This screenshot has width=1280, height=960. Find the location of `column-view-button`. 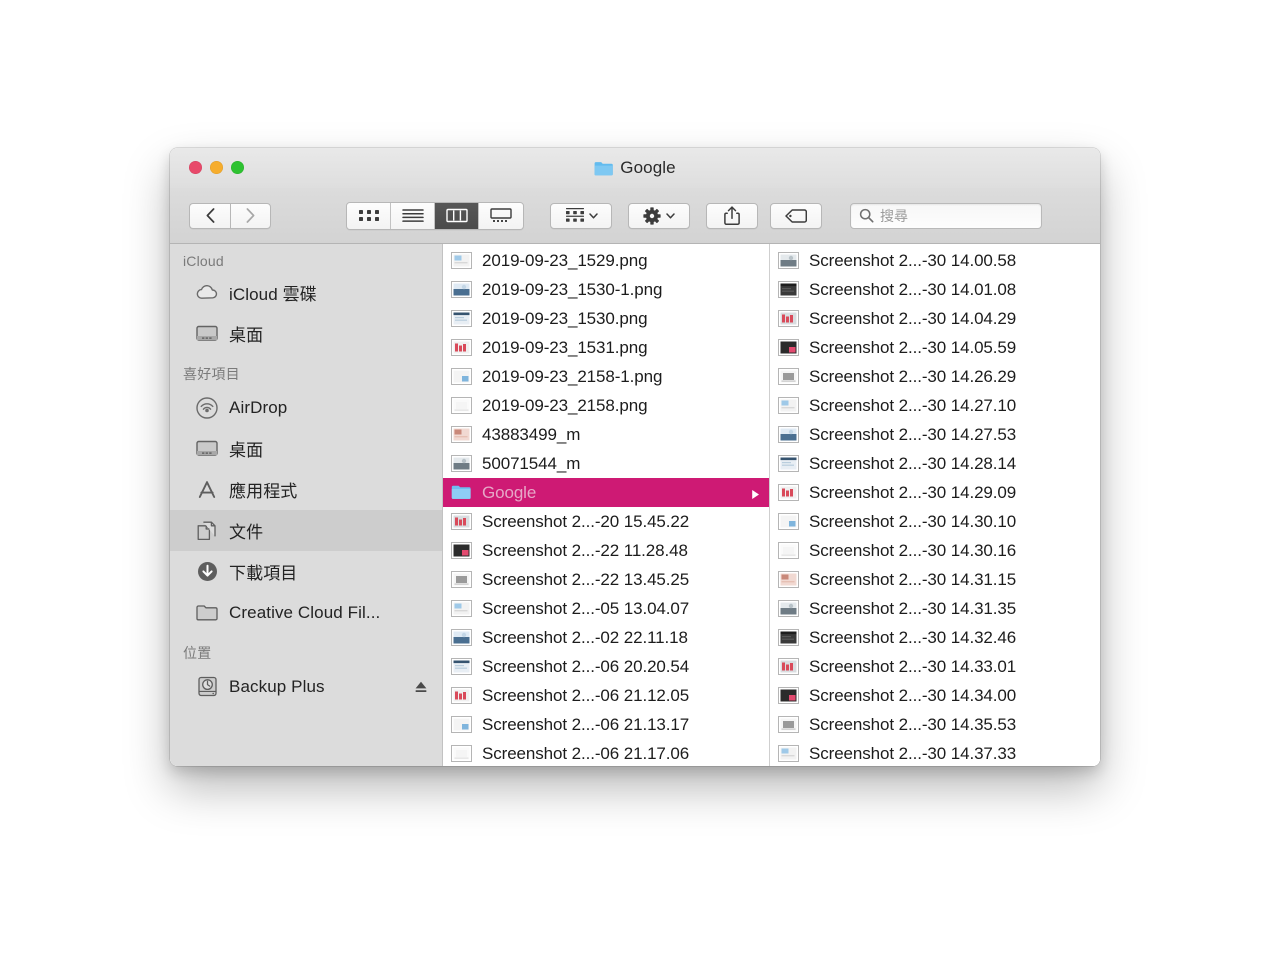

column-view-button is located at coordinates (457, 215).